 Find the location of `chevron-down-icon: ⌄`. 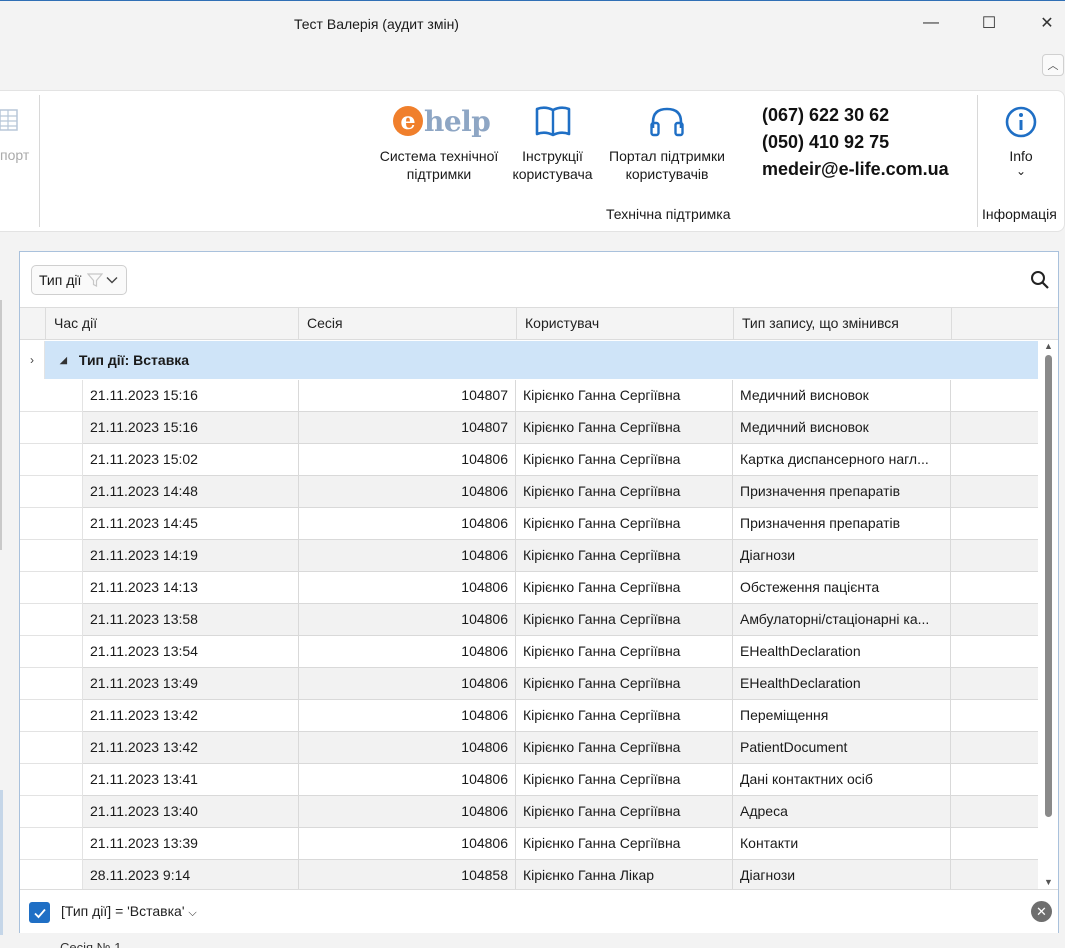

chevron-down-icon: ⌄ is located at coordinates (1021, 171).